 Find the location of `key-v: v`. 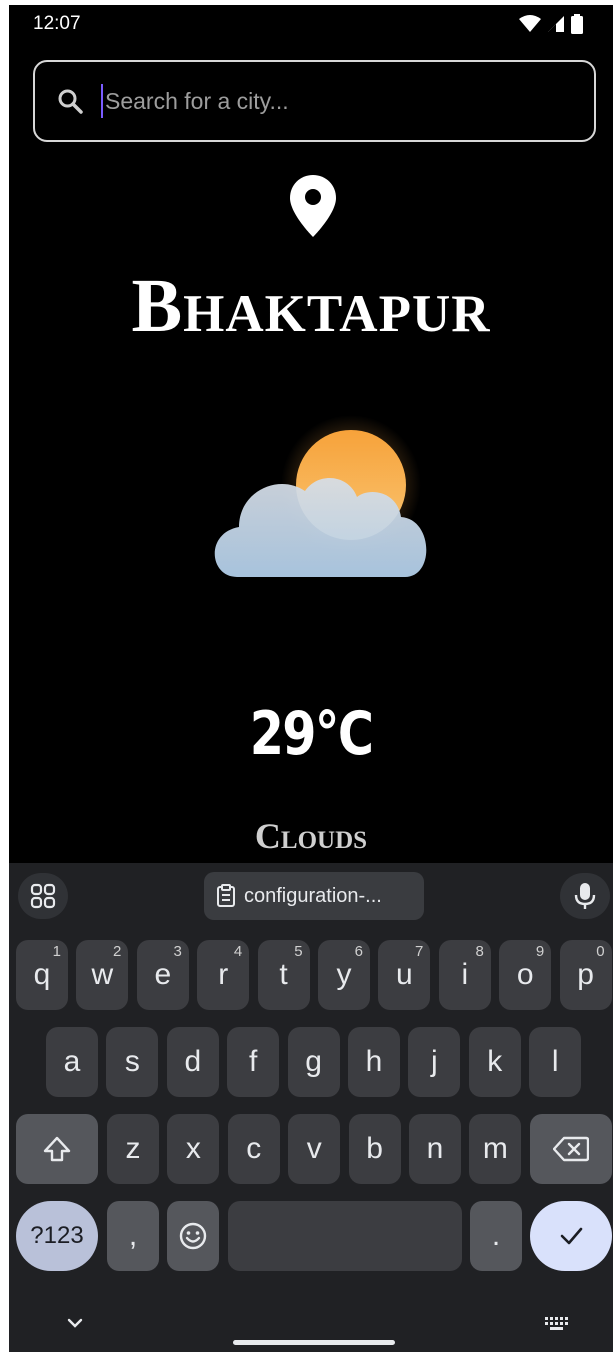

key-v: v is located at coordinates (314, 1149).